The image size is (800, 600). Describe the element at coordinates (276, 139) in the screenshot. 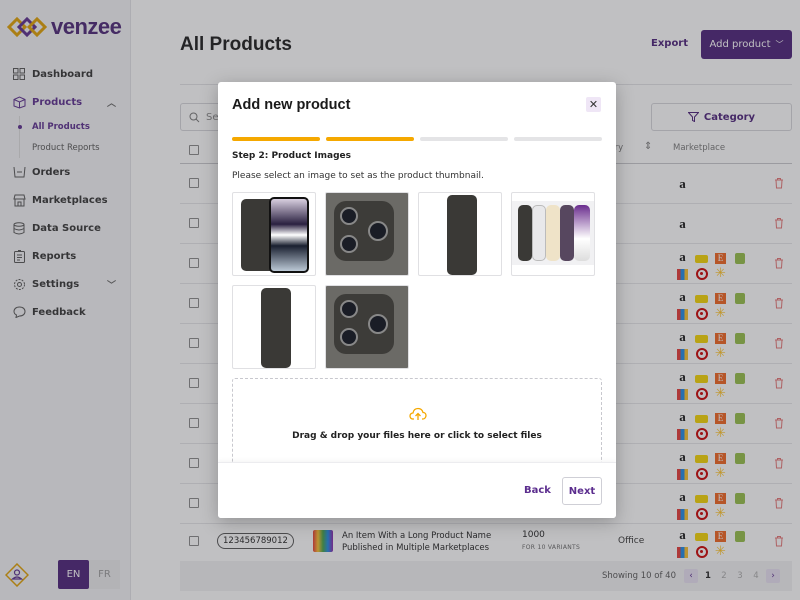

I see `step-1-bar` at that location.